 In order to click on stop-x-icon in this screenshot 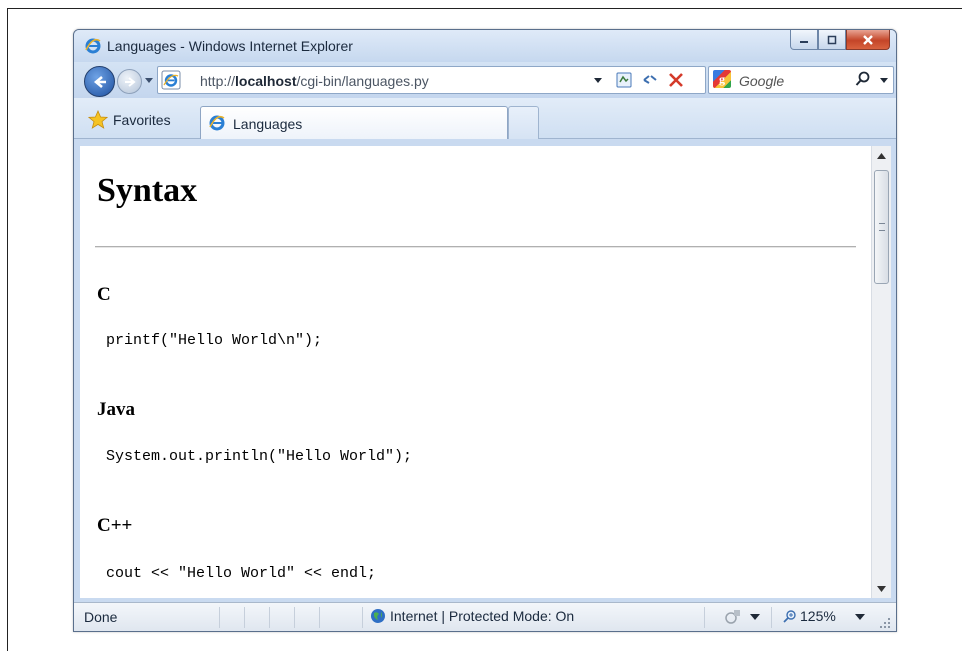, I will do `click(676, 80)`.